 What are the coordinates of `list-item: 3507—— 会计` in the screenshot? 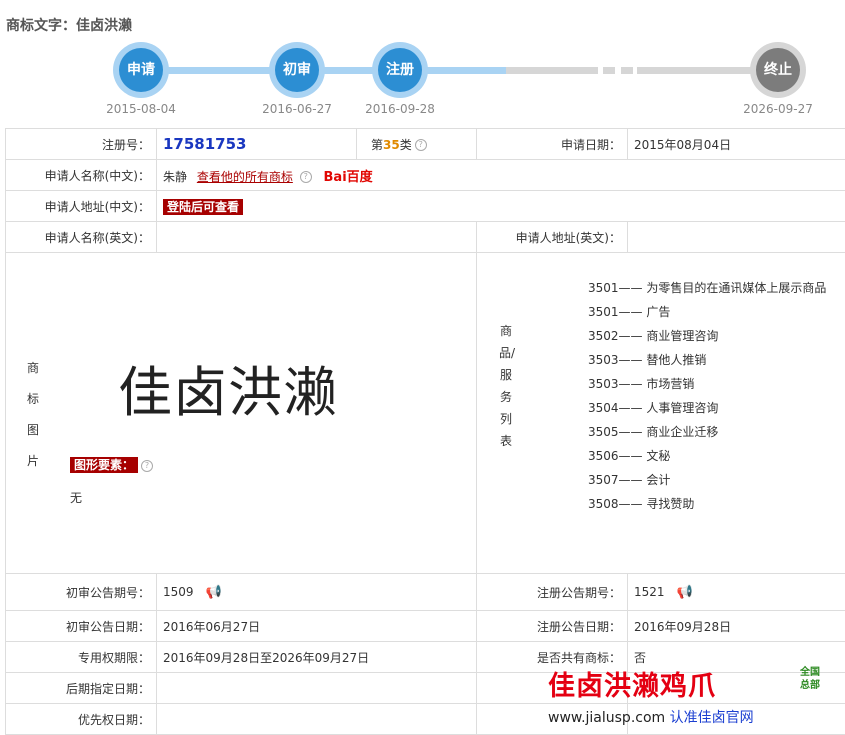 It's located at (629, 480).